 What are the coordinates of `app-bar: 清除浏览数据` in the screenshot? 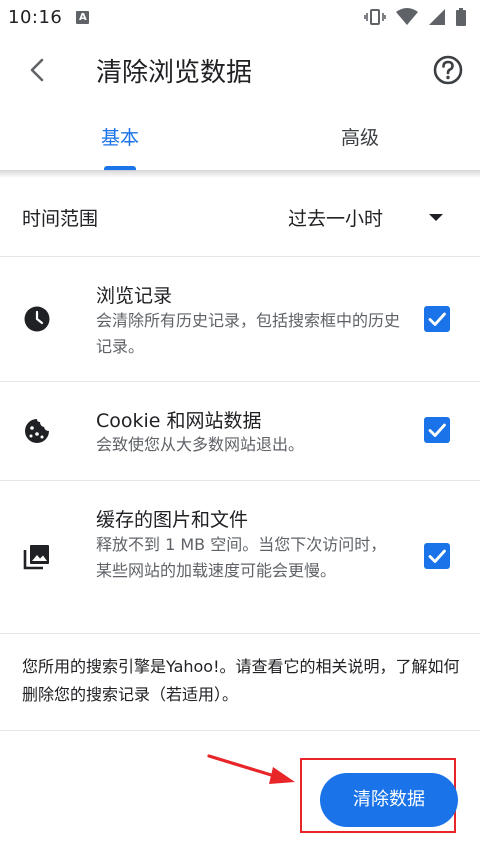 It's located at (240, 70).